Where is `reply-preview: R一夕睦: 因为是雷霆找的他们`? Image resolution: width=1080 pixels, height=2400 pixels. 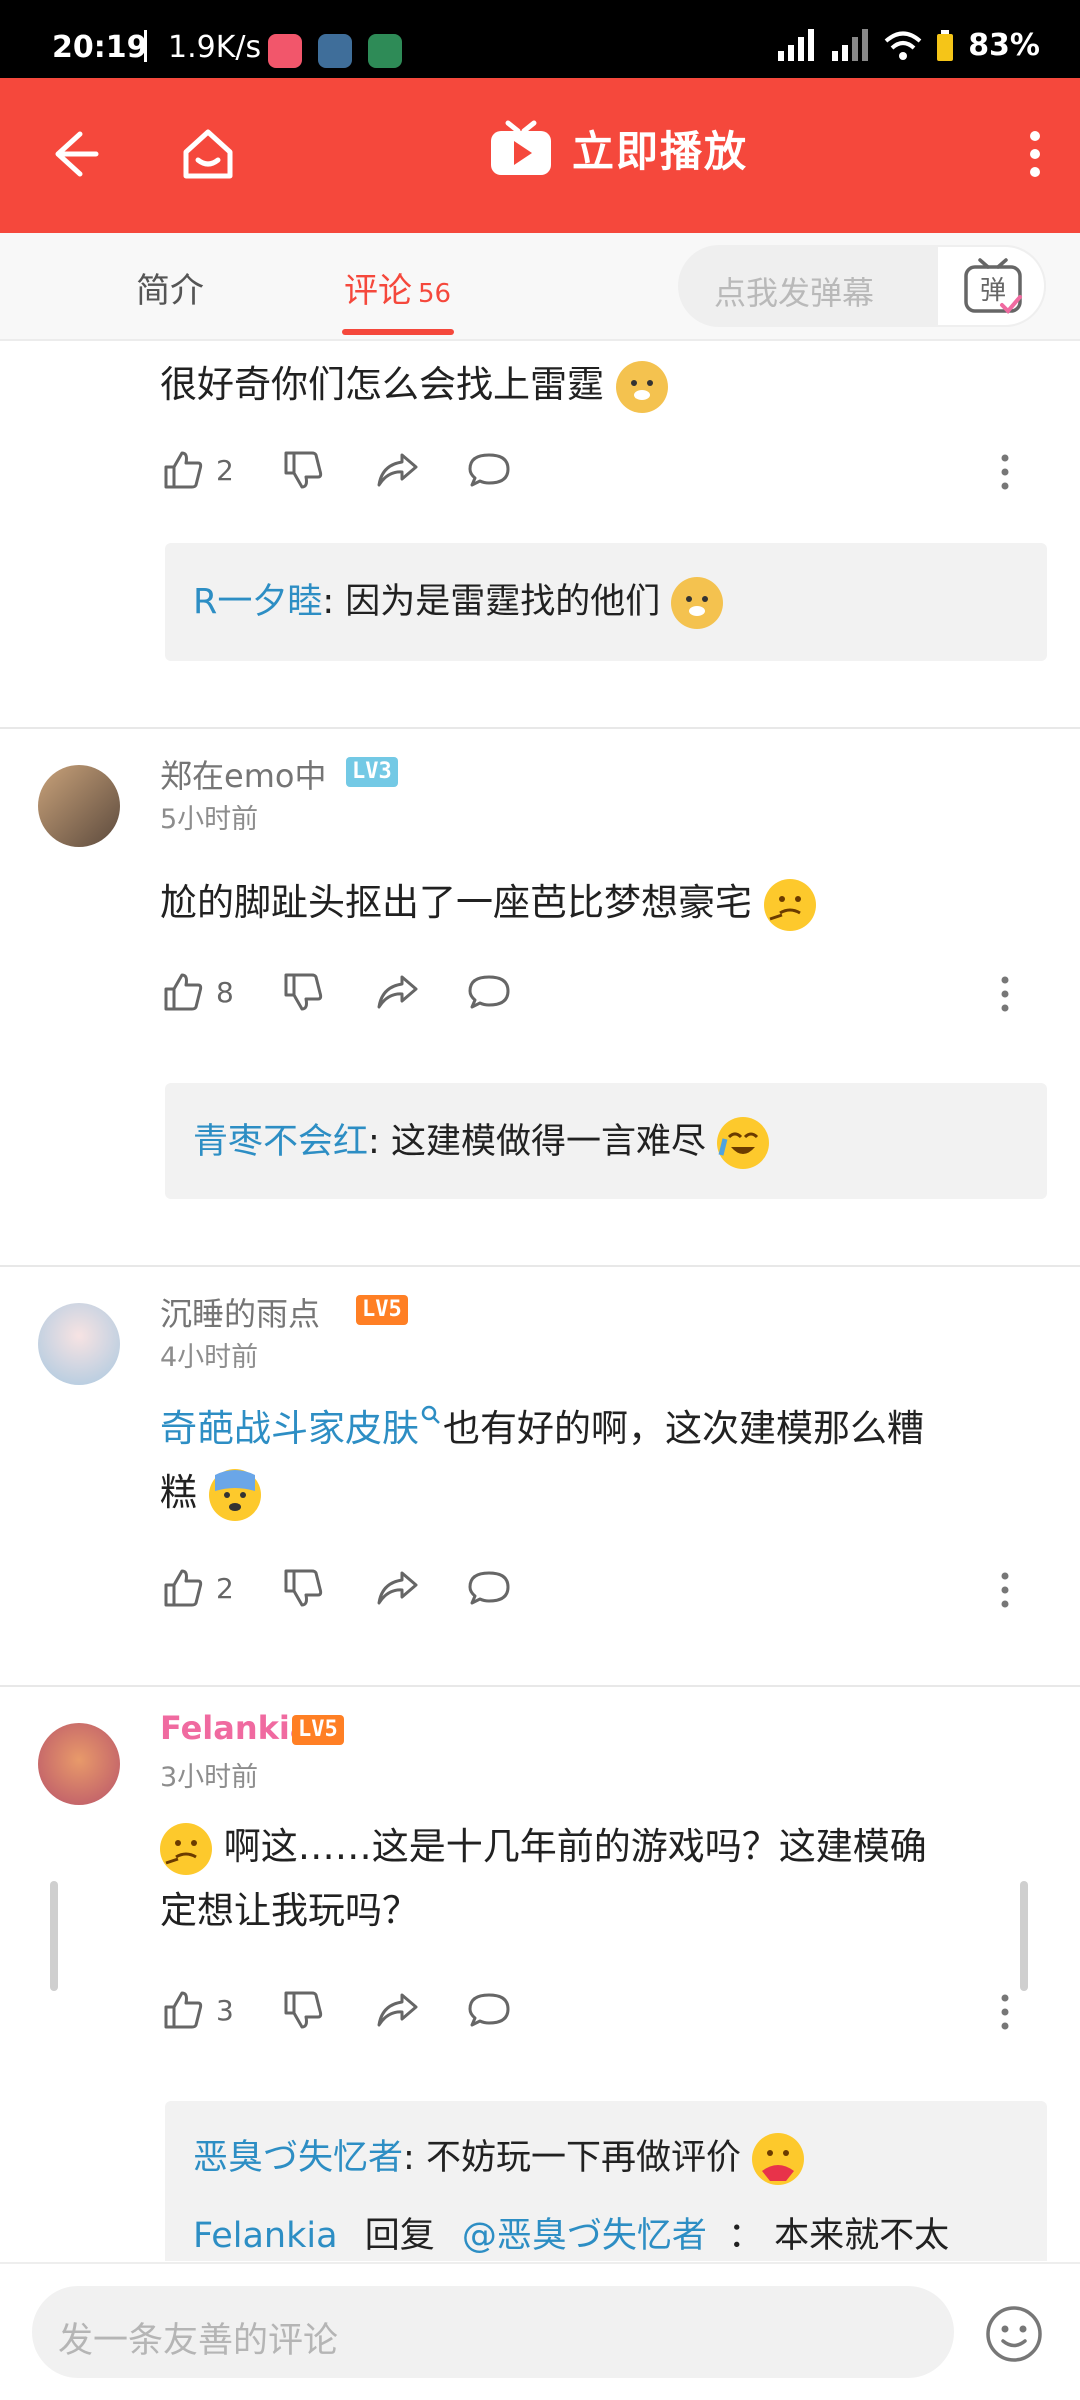
reply-preview: R一夕睦: 因为是雷霆找的他们 is located at coordinates (606, 602).